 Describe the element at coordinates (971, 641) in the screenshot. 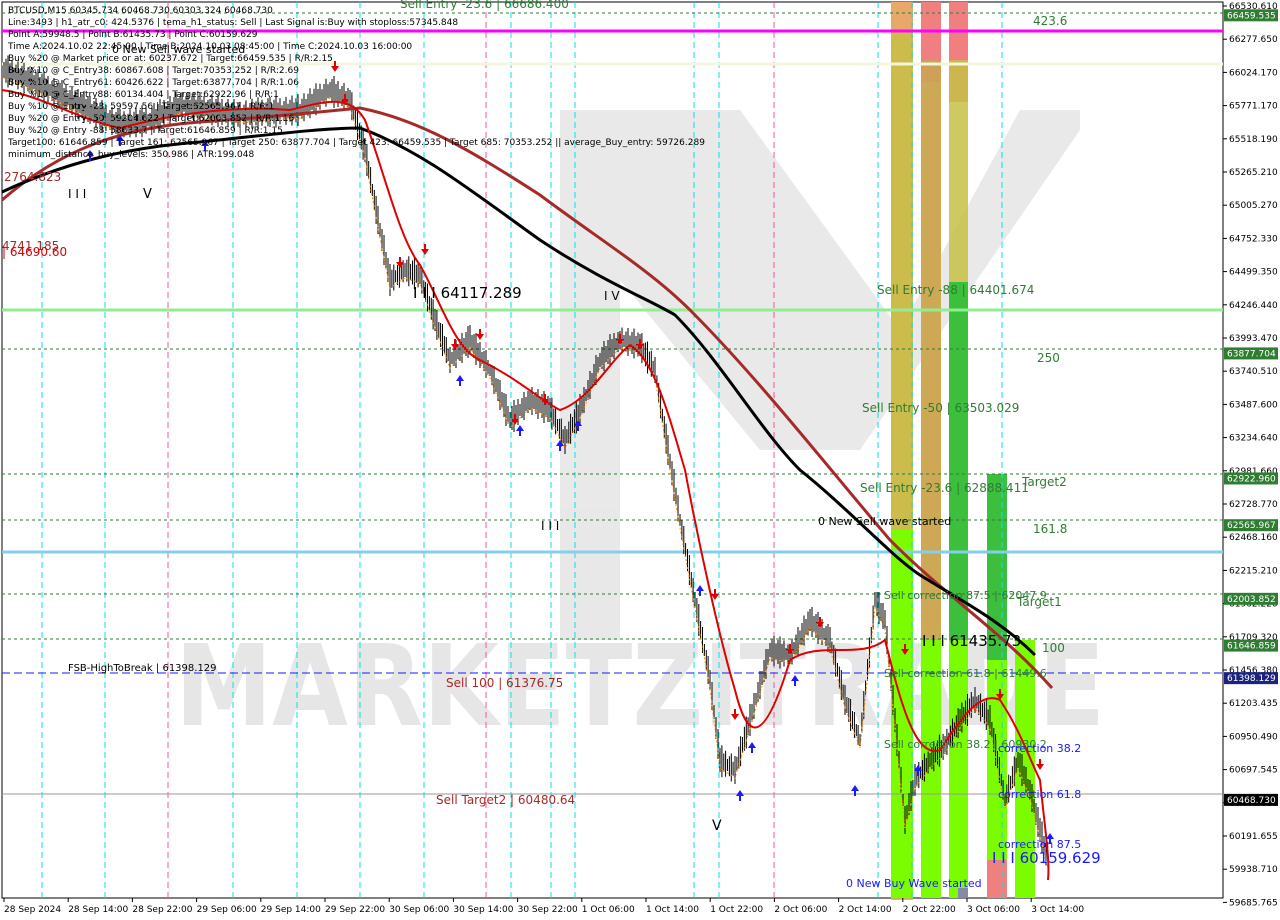

I see `level-61435-label: I I I 61435.73` at that location.